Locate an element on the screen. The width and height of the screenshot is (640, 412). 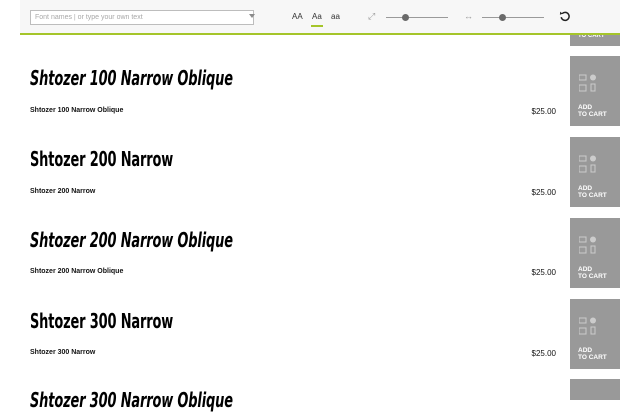
size-slider-track is located at coordinates (417, 17).